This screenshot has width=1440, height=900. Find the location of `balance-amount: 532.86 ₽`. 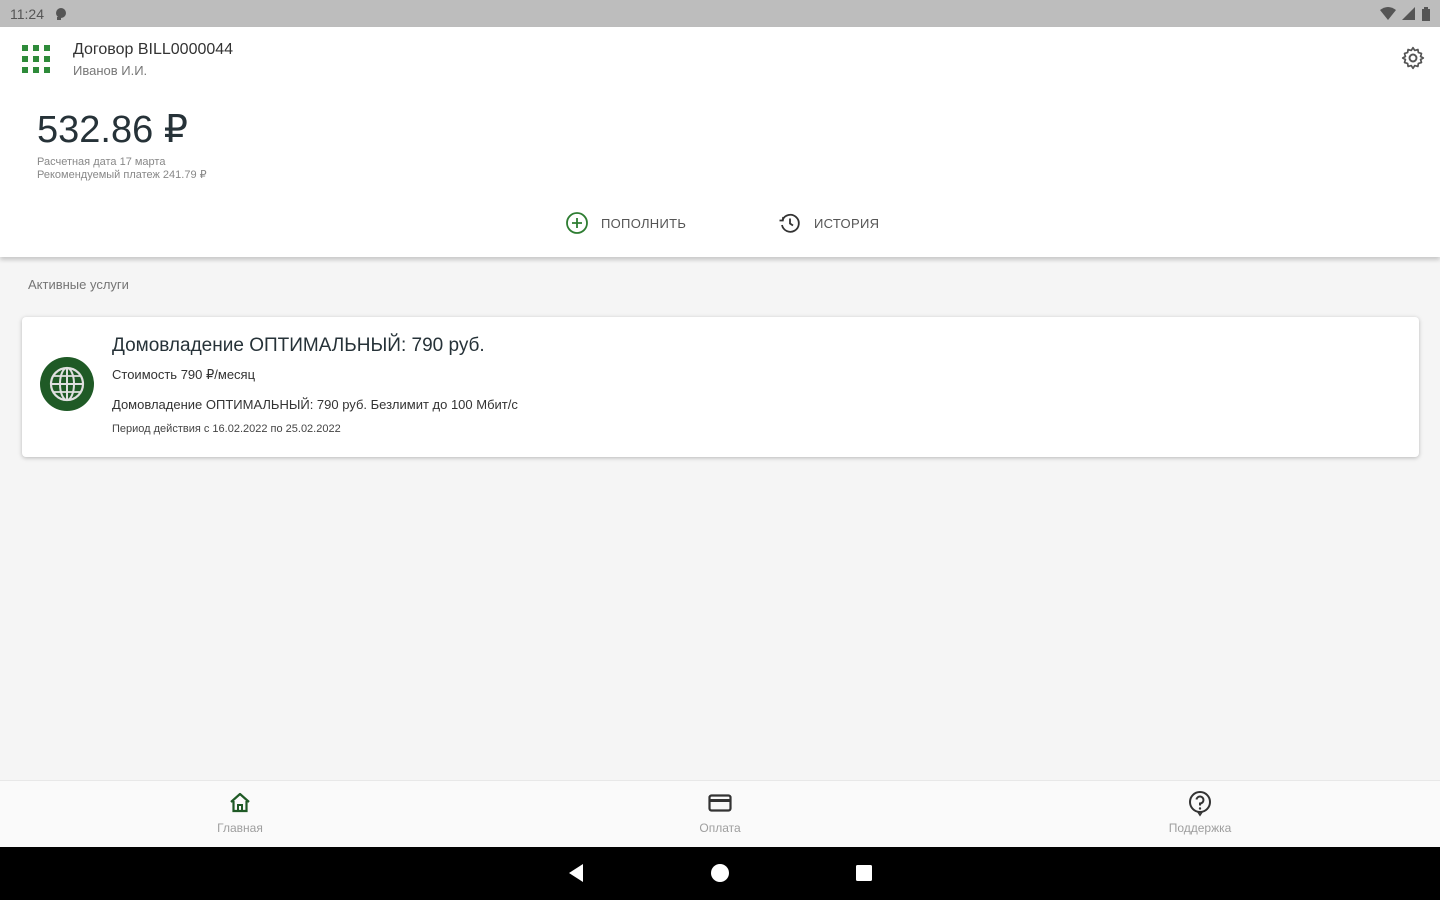

balance-amount: 532.86 ₽ is located at coordinates (112, 130).